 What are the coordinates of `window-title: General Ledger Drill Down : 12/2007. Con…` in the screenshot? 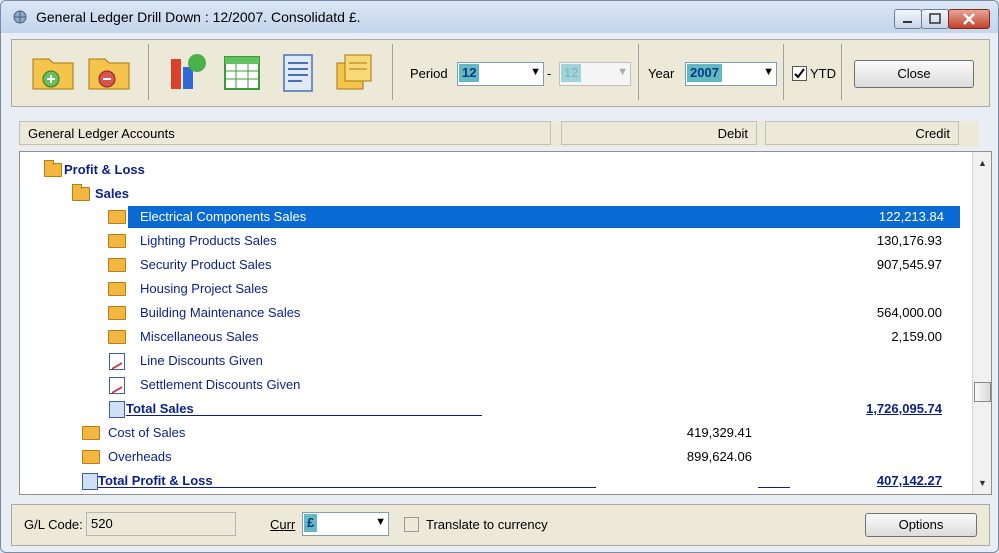 It's located at (198, 17).